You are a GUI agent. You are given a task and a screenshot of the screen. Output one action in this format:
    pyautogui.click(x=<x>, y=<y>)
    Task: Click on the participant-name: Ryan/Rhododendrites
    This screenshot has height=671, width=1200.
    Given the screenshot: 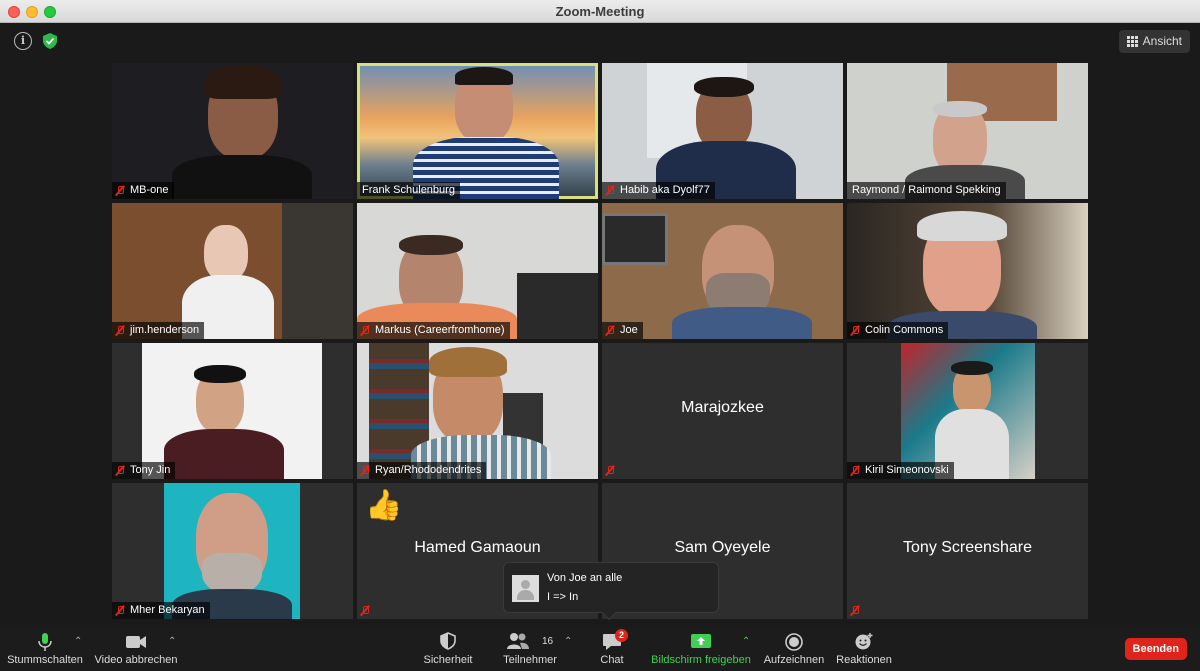 What is the action you would take?
    pyautogui.click(x=428, y=470)
    